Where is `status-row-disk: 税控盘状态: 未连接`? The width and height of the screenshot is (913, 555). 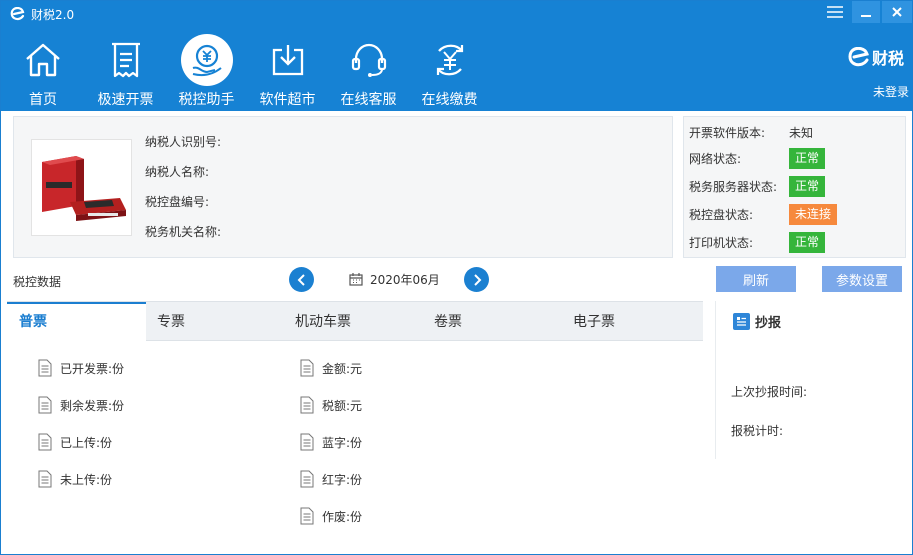 status-row-disk: 税控盘状态: 未连接 is located at coordinates (763, 214).